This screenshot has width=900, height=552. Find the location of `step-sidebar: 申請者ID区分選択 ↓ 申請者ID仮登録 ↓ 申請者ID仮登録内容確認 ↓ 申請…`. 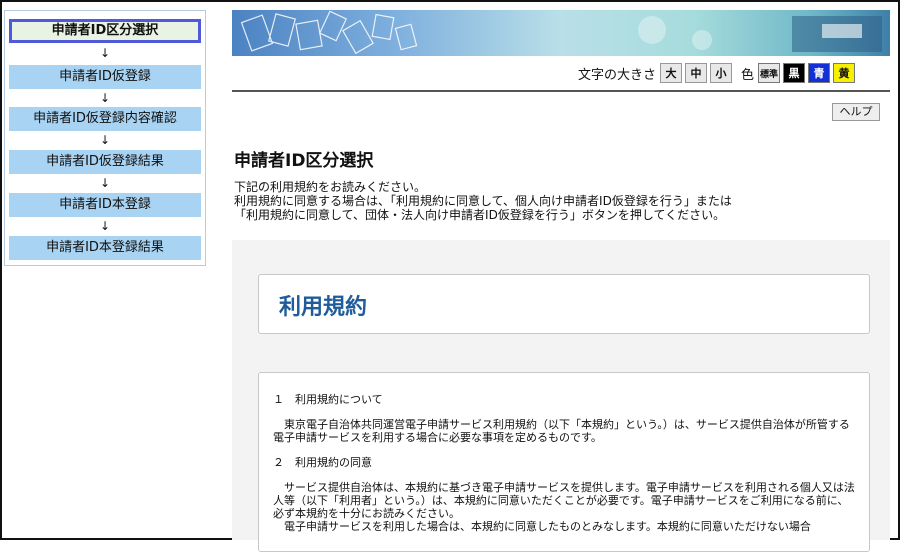

step-sidebar: 申請者ID区分選択 ↓ 申請者ID仮登録 ↓ 申請者ID仮登録内容確認 ↓ 申請… is located at coordinates (105, 138).